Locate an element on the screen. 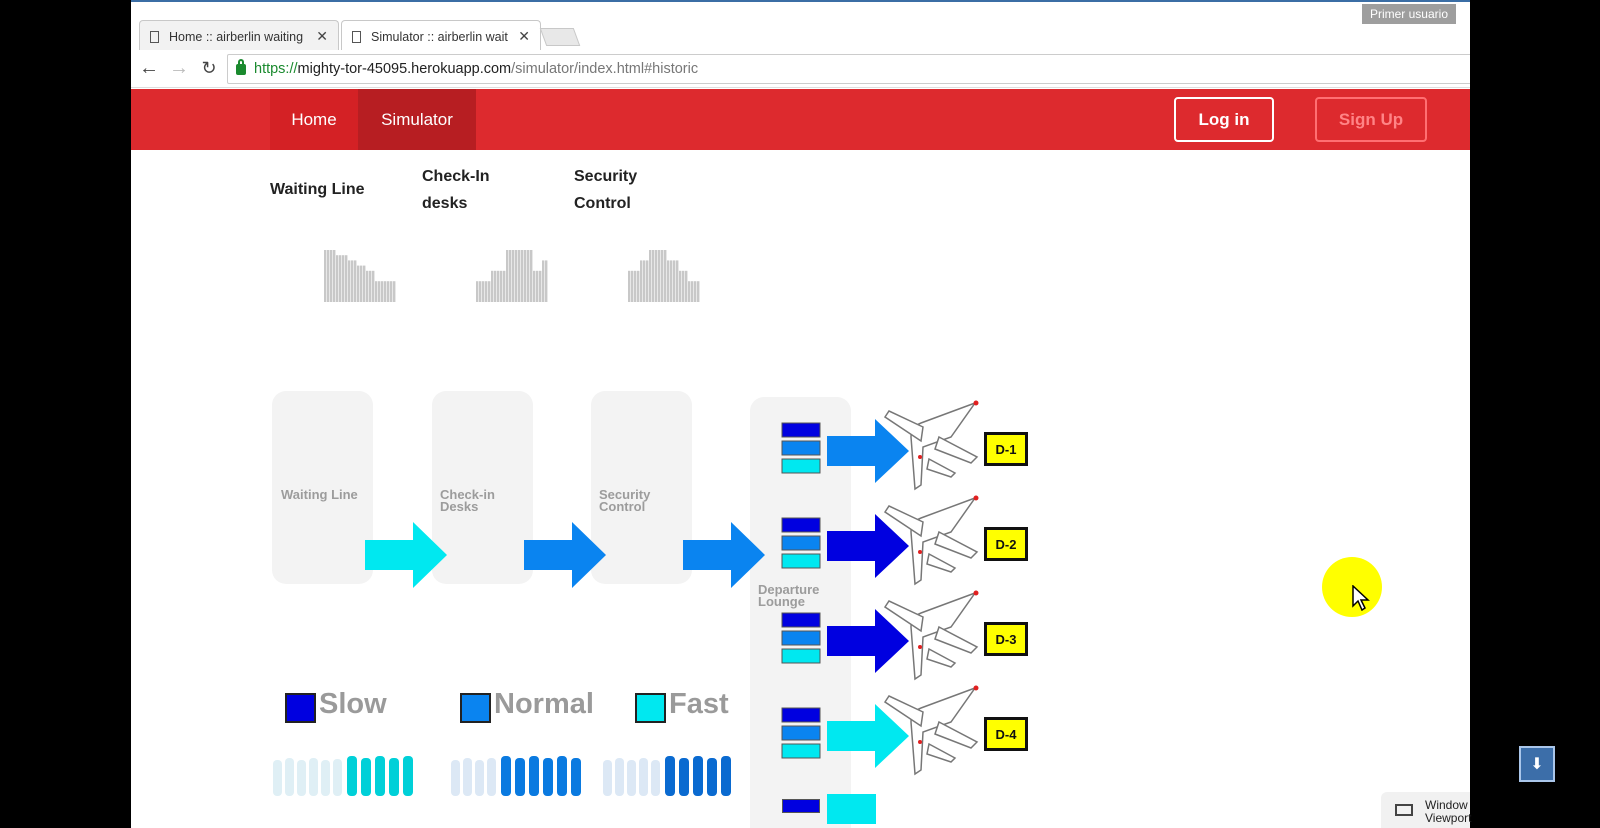 Image resolution: width=1600 pixels, height=828 pixels. site-navbar: Home Simulator Log in Sign Up is located at coordinates (800, 119).